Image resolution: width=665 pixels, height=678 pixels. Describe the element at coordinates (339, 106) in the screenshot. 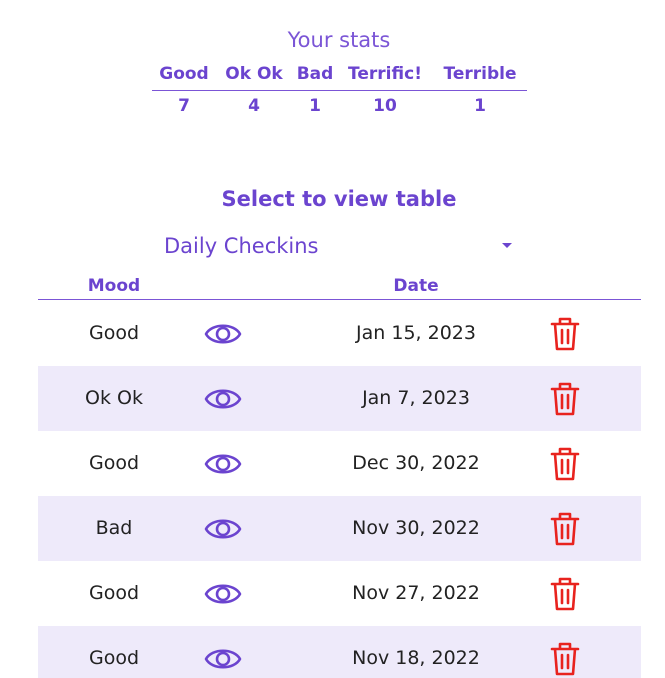

I see `stats-values-row: 7 4 1 10 1` at that location.